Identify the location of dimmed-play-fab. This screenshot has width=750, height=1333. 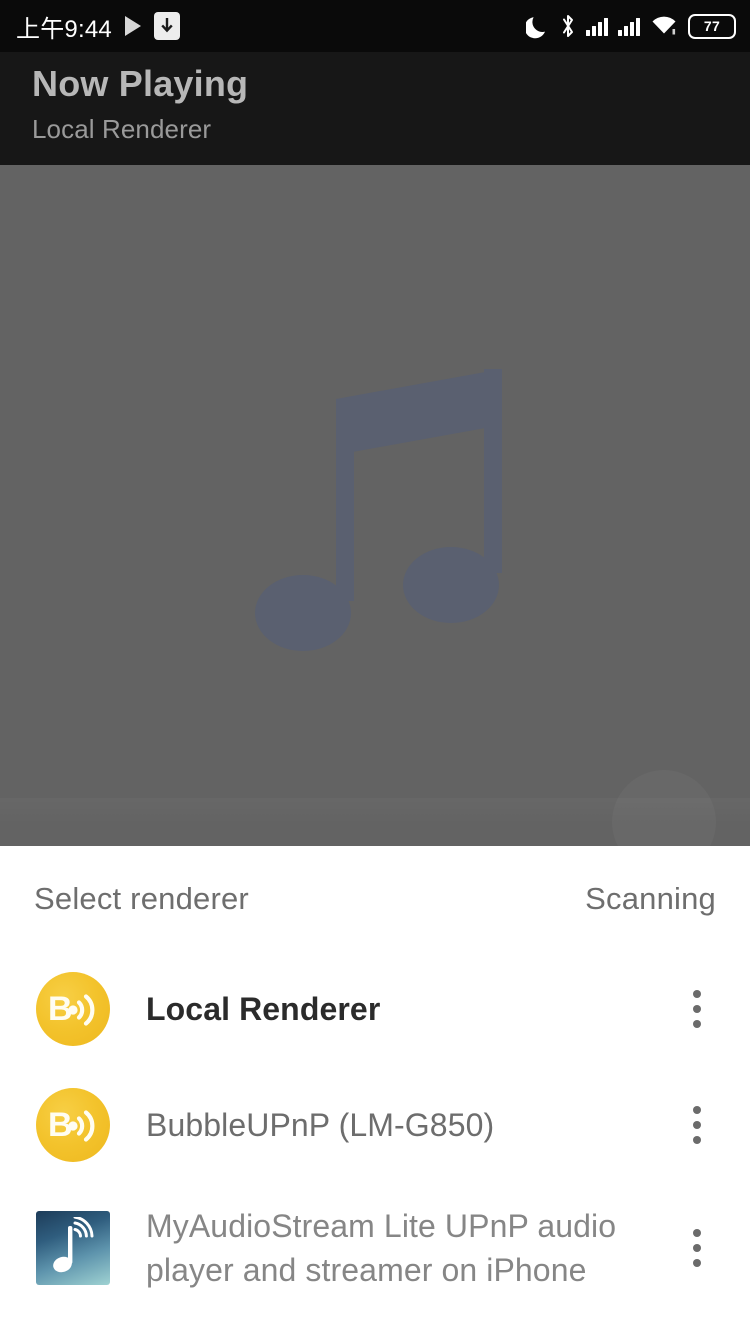
(664, 808).